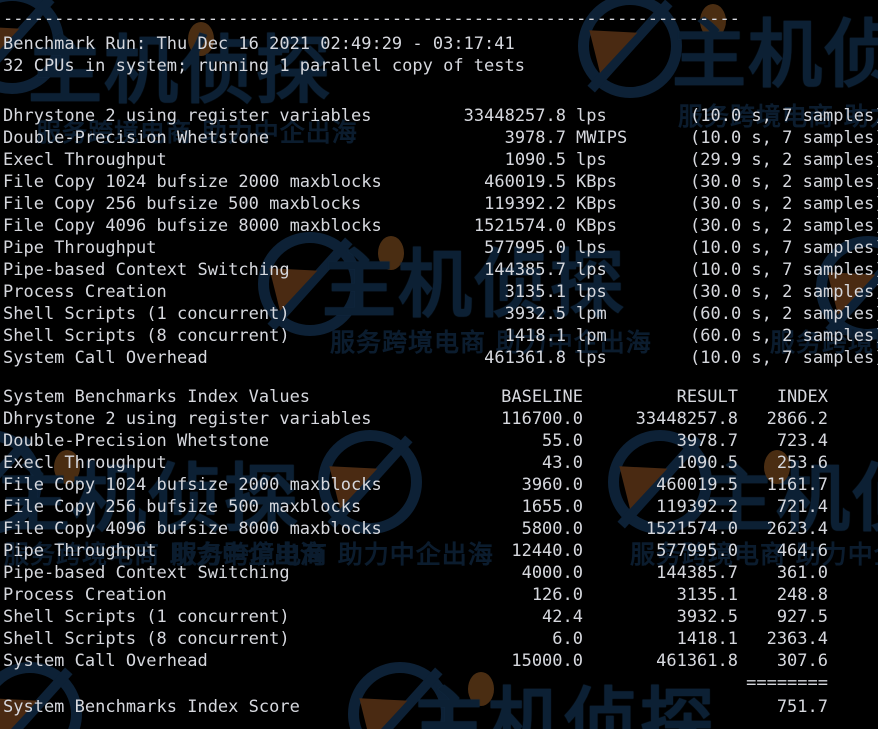  Describe the element at coordinates (85, 463) in the screenshot. I see `index-row-name: Execl Throughput` at that location.